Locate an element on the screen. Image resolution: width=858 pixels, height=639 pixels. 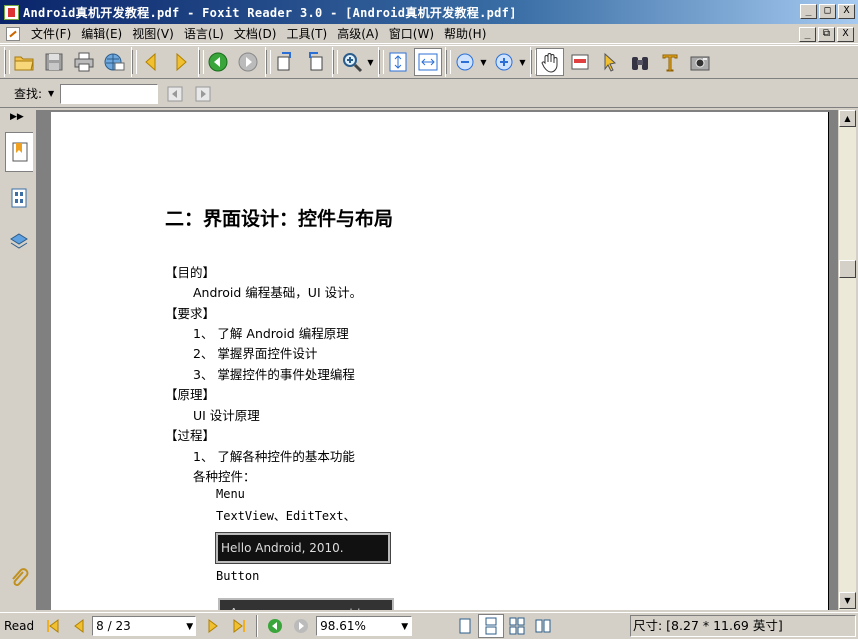
minimize-button: _ is located at coordinates (808, 11).